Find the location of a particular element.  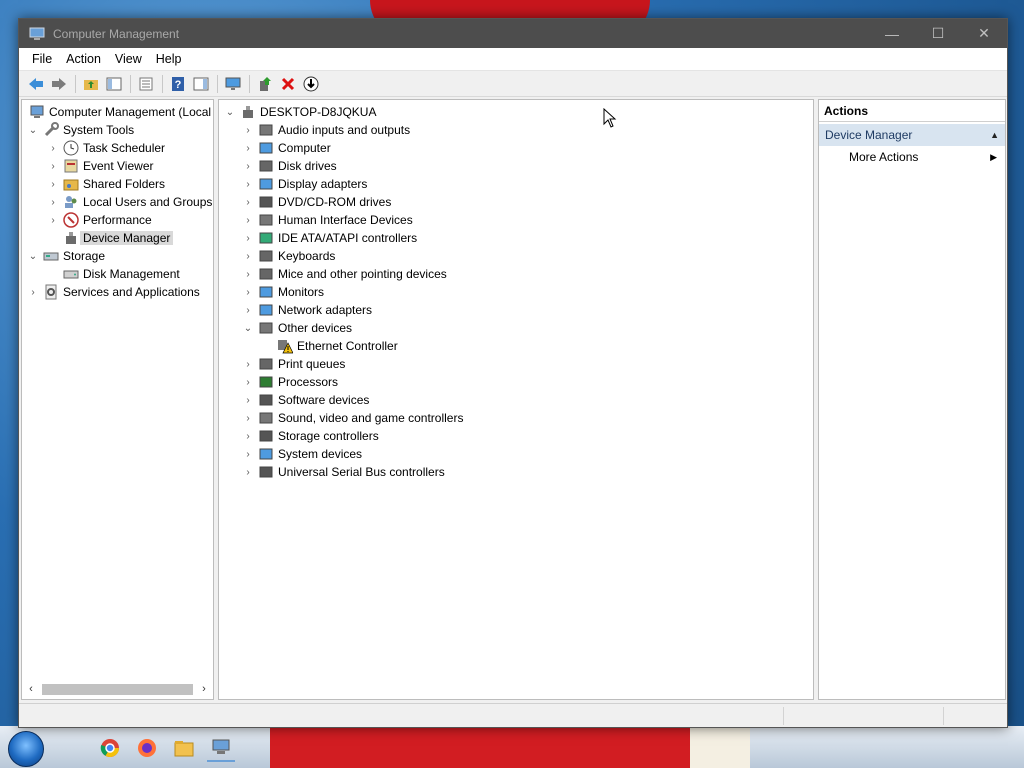

scroll-left-icon: ‹ is located at coordinates (31, 689).